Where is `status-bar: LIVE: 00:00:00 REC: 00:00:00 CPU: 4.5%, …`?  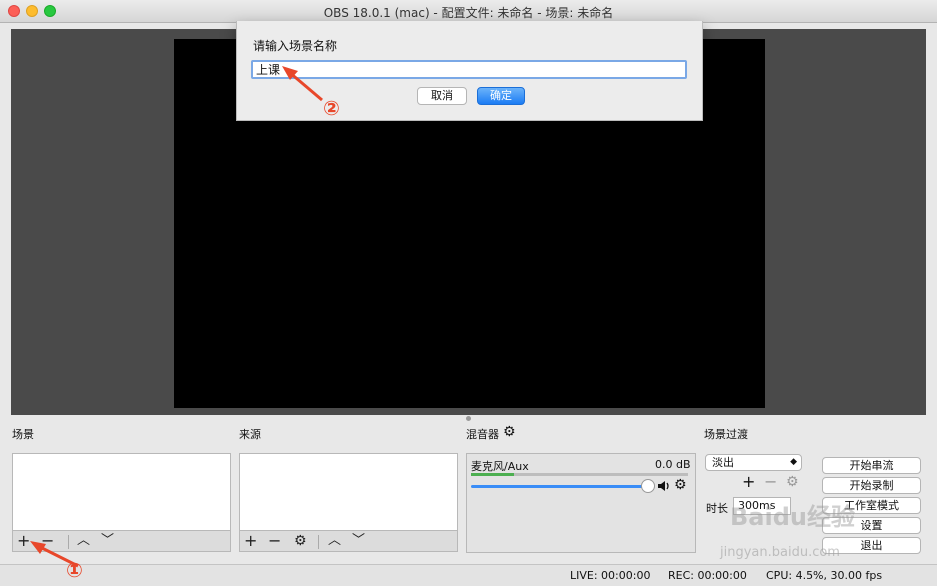
status-bar: LIVE: 00:00:00 REC: 00:00:00 CPU: 4.5%, … is located at coordinates (468, 575).